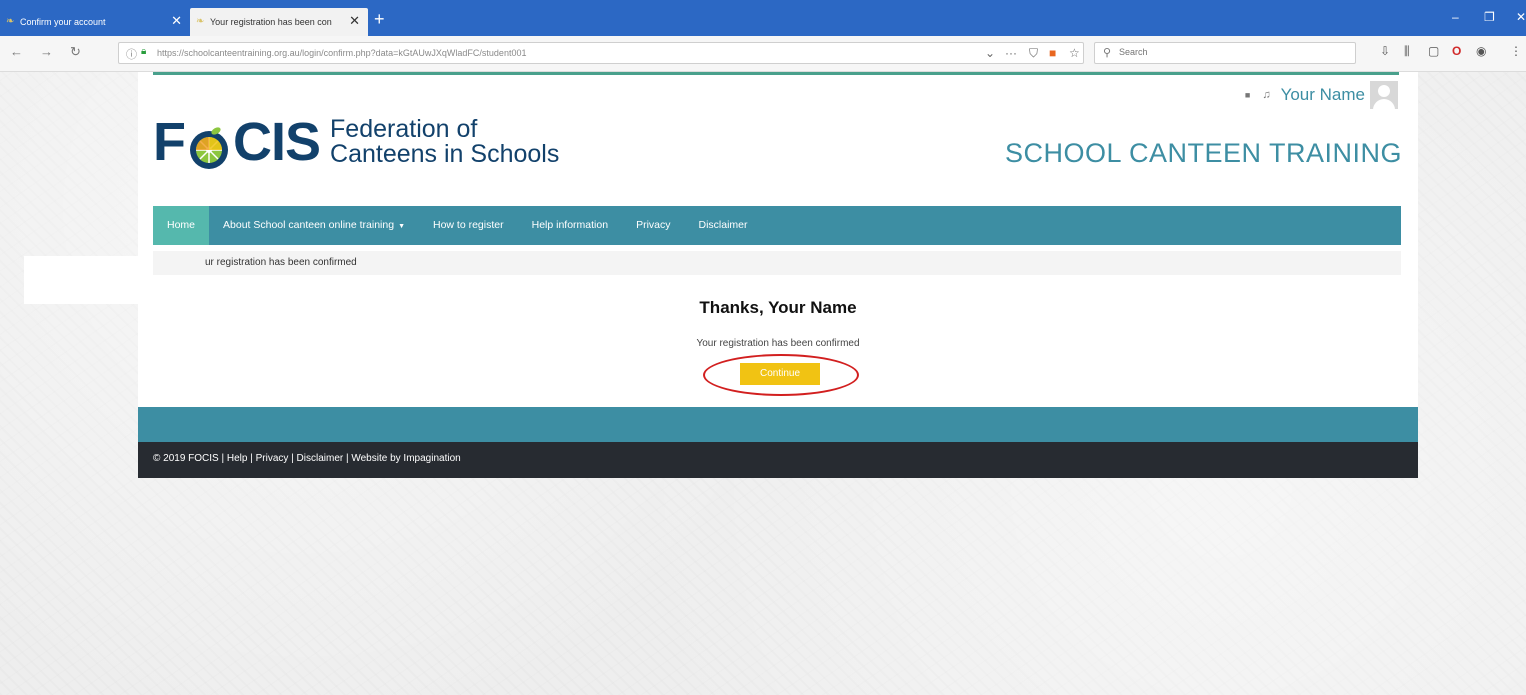  Describe the element at coordinates (271, 22) in the screenshot. I see `tab-title: Your registration has been con` at that location.